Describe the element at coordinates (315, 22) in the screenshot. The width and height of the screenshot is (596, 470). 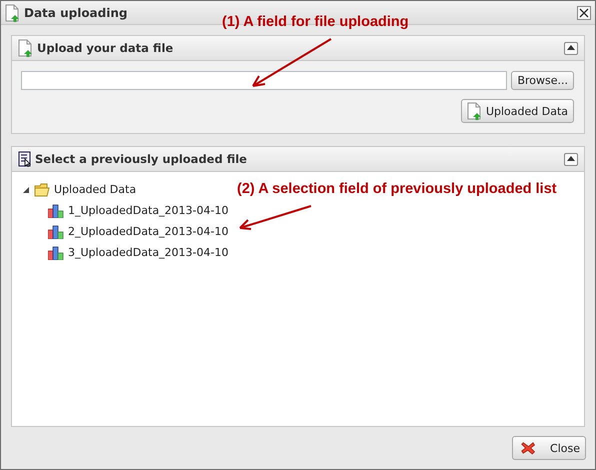
I see `annotation-text: (1) A field for file uploading` at that location.